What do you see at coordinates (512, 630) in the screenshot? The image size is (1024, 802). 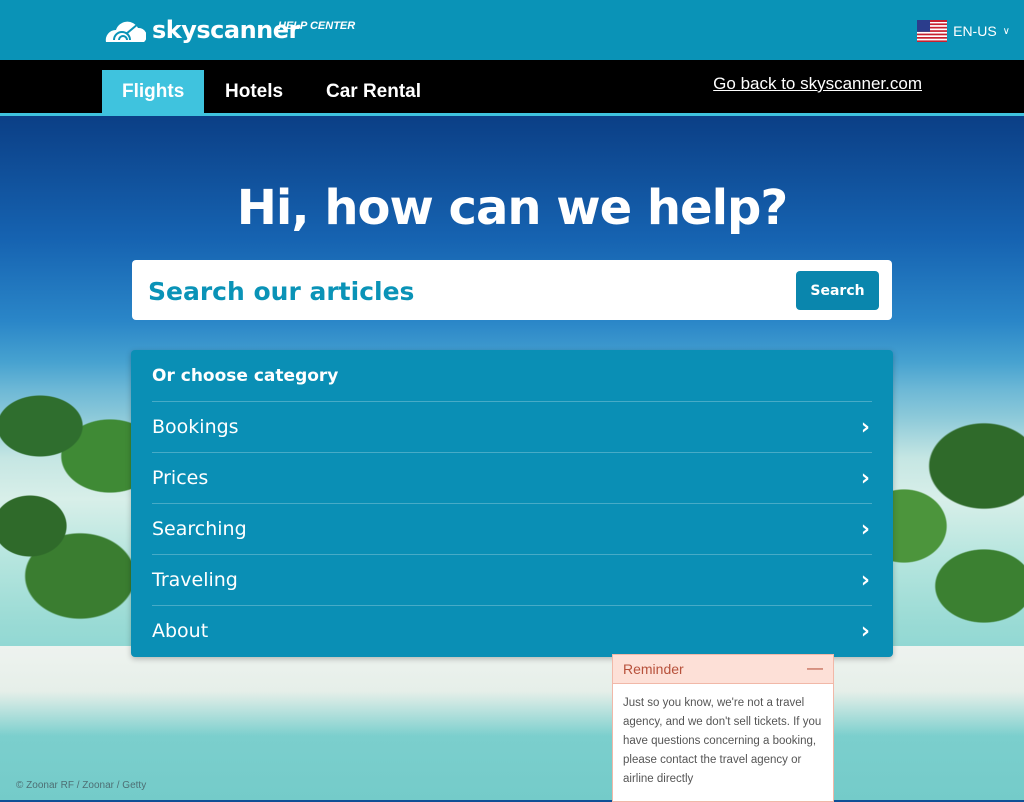 I see `category-item-about: About ›` at bounding box center [512, 630].